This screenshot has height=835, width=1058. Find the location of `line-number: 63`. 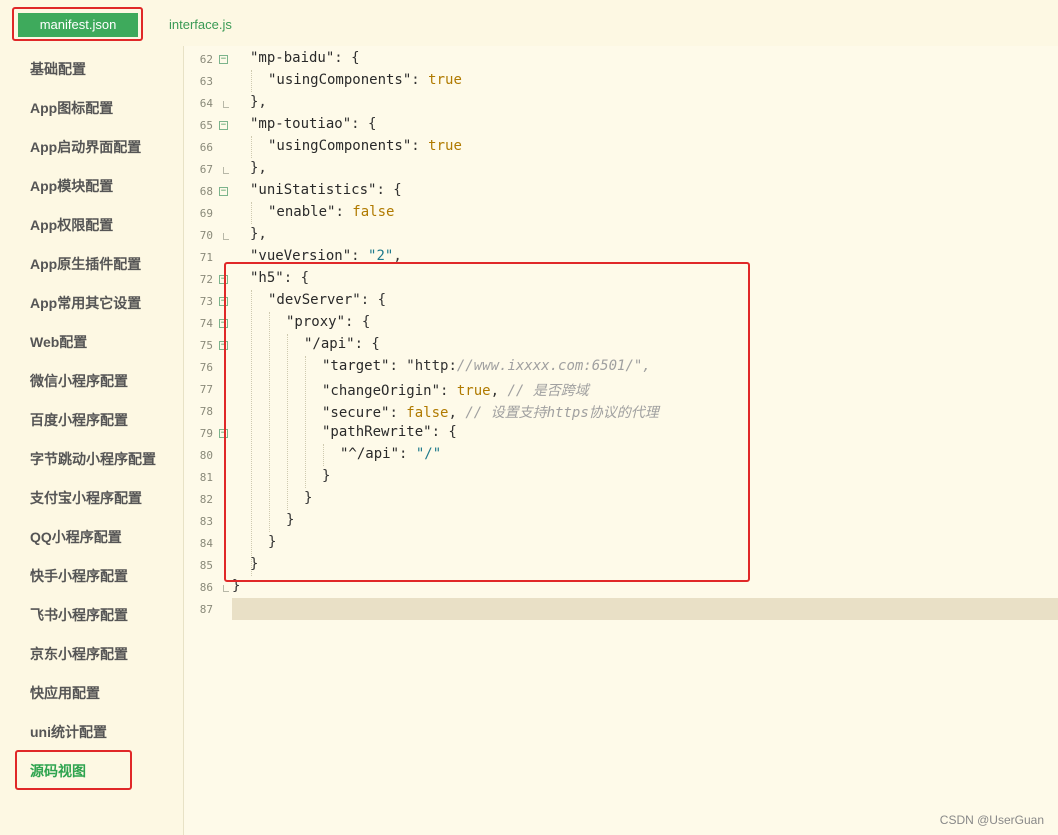

line-number: 63 is located at coordinates (206, 81).